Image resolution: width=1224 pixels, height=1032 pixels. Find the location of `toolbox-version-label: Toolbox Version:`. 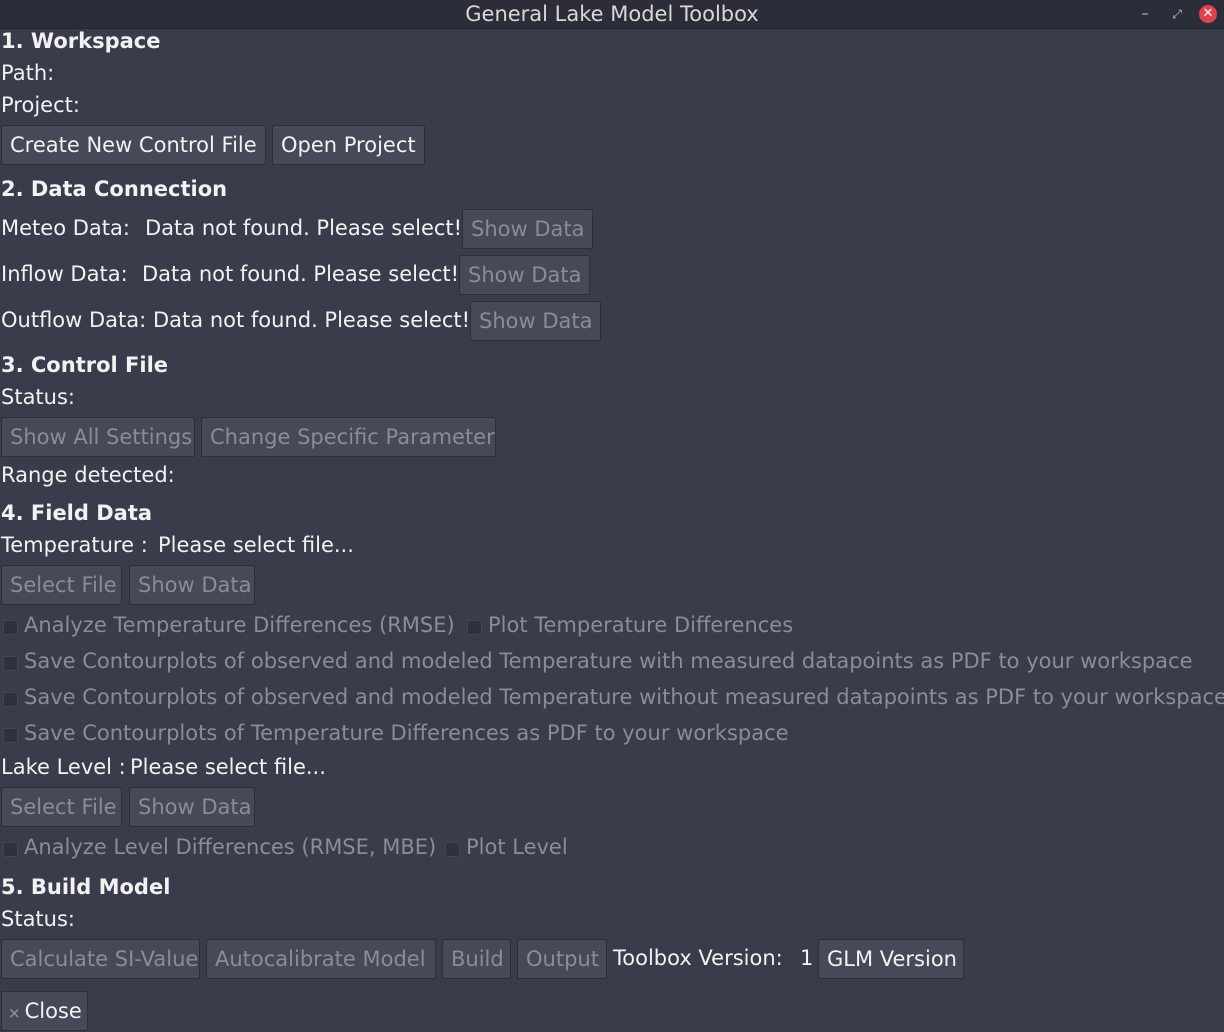

toolbox-version-label: Toolbox Version: is located at coordinates (698, 958).